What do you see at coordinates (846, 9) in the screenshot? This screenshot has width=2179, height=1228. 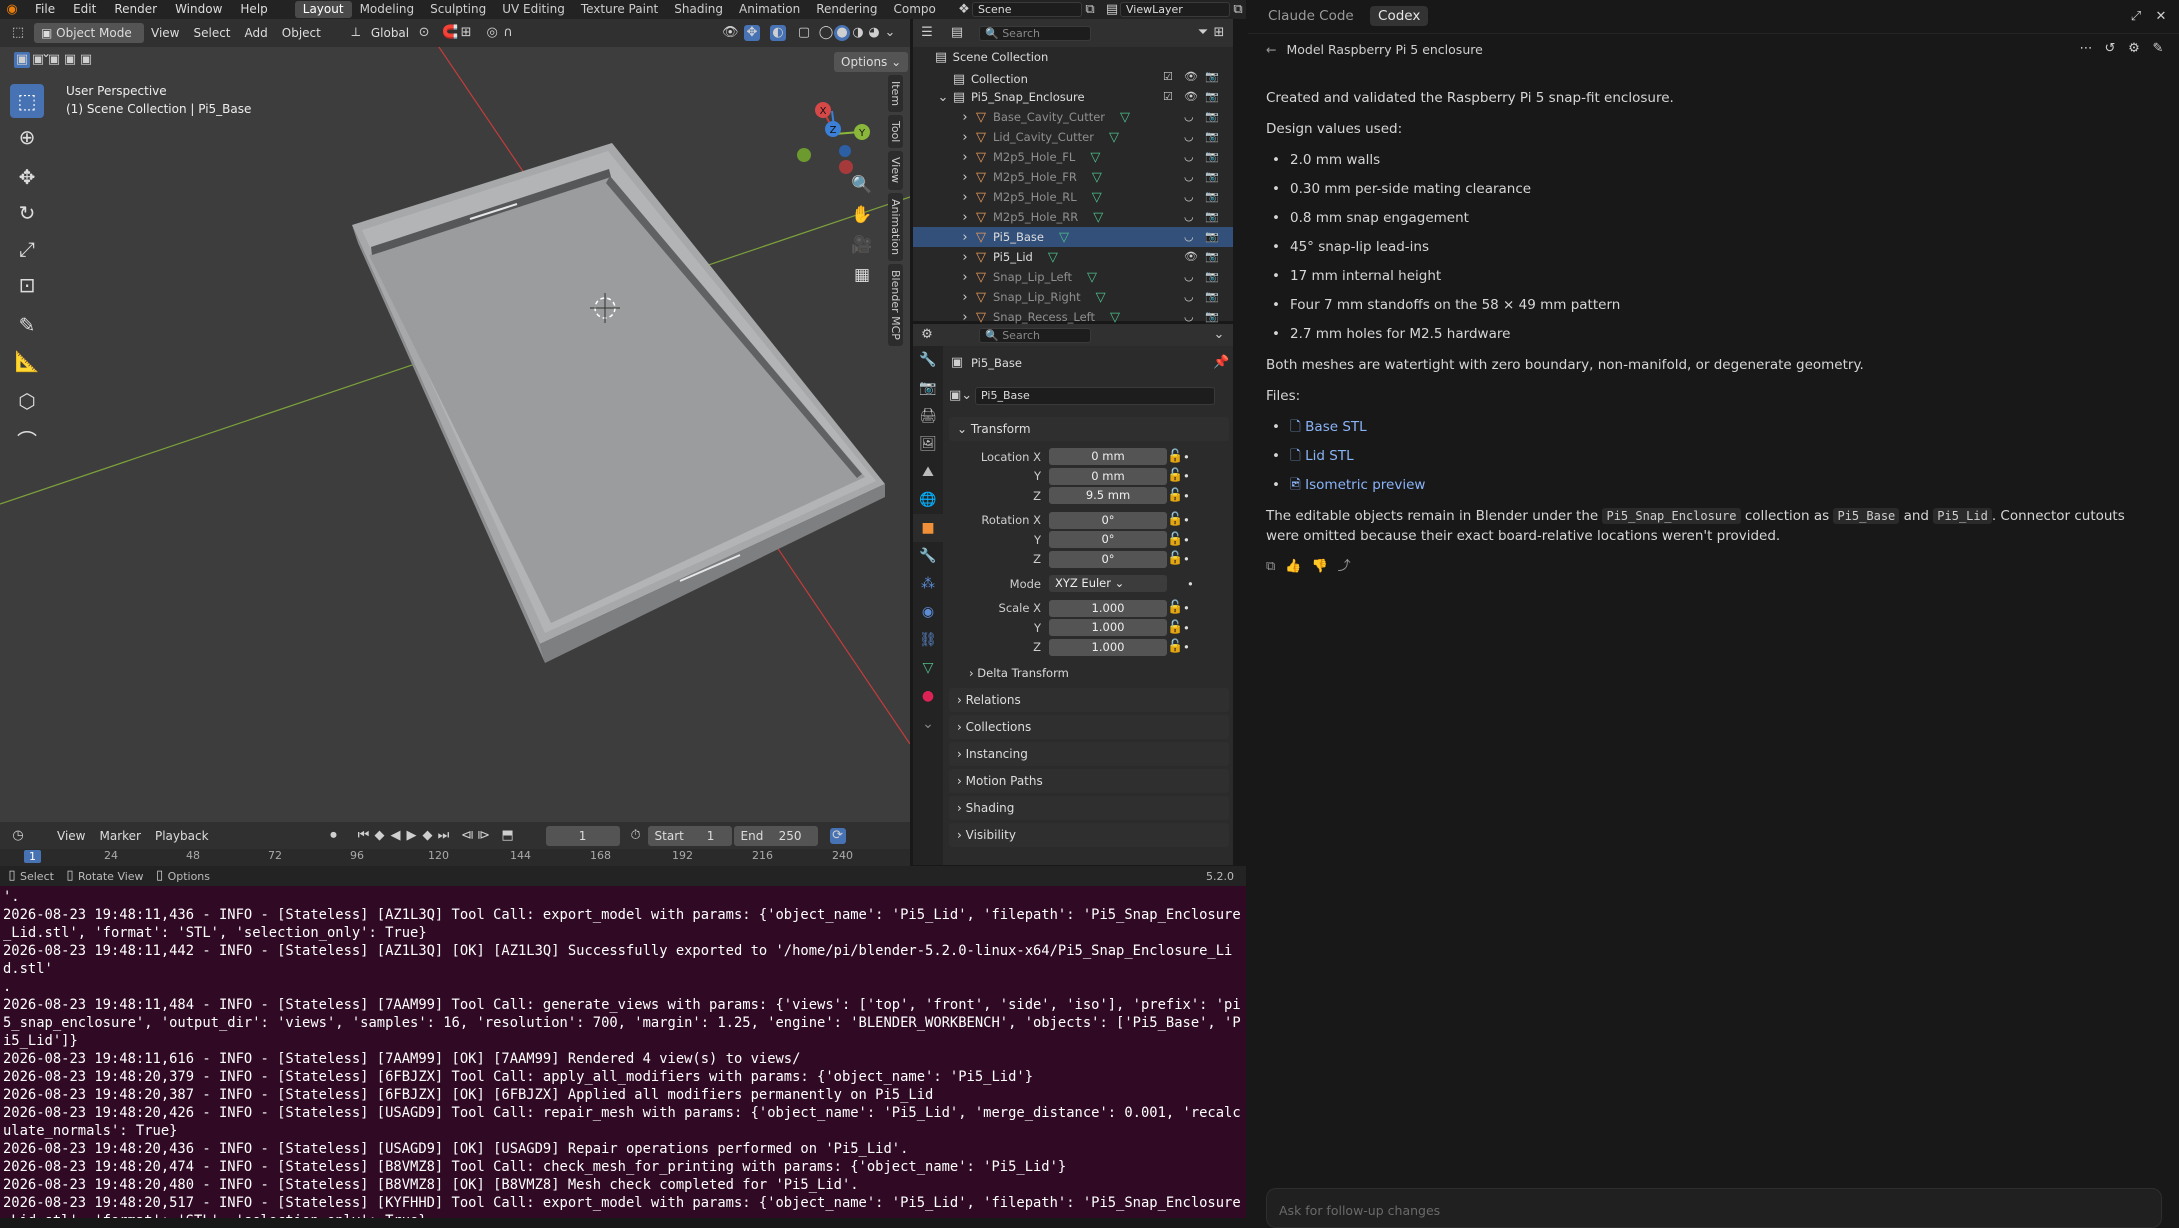 I see `workspace-tab-rendering: Rendering` at bounding box center [846, 9].